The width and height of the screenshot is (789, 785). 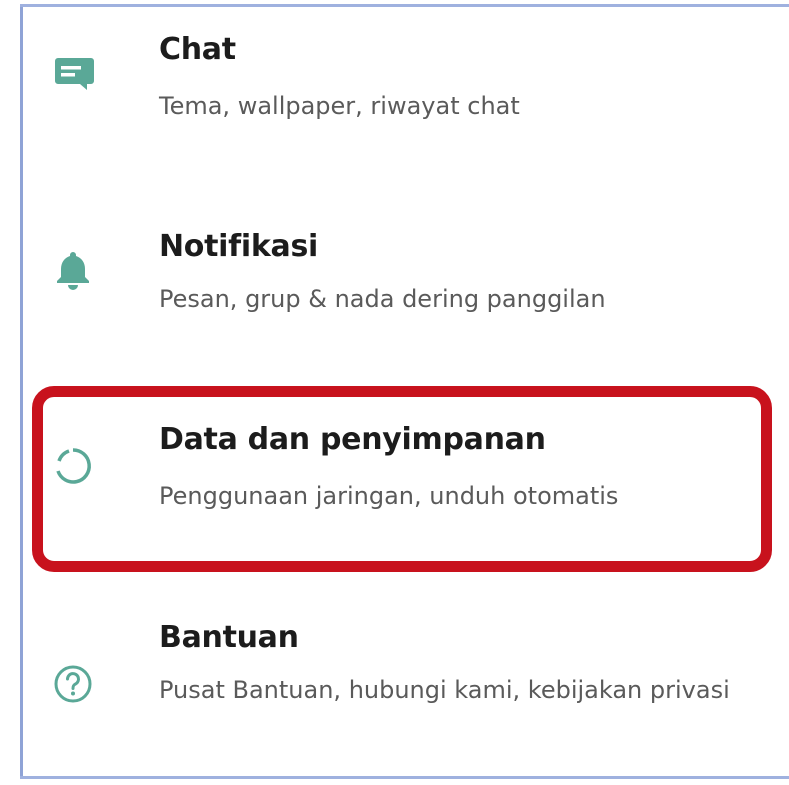 What do you see at coordinates (404, 5) in the screenshot?
I see `frame-border` at bounding box center [404, 5].